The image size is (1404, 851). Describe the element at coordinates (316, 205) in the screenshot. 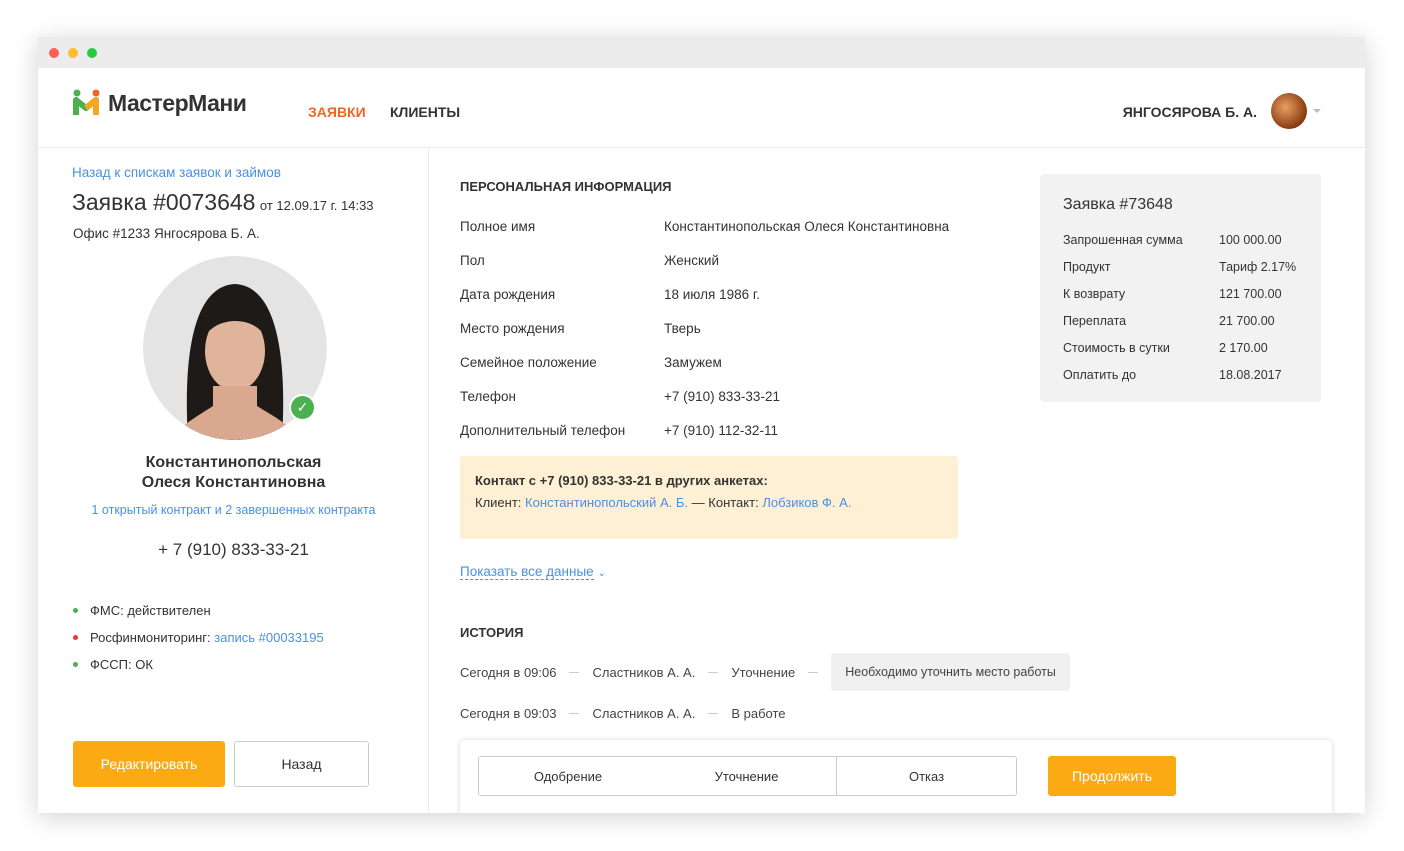

I see `request-date: от 12.09.17 г. 14:33` at that location.